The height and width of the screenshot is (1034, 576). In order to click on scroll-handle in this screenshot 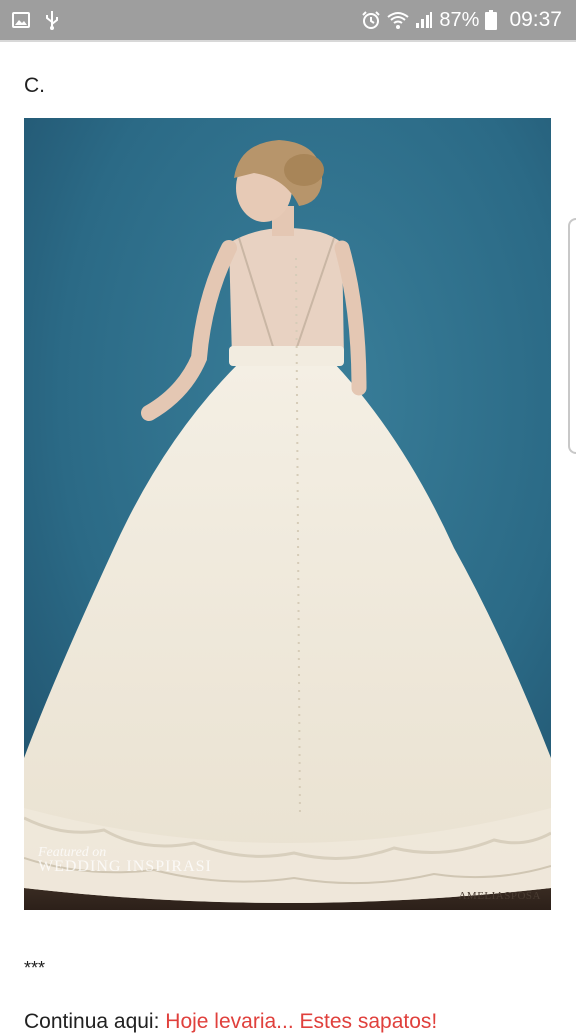, I will do `click(572, 336)`.